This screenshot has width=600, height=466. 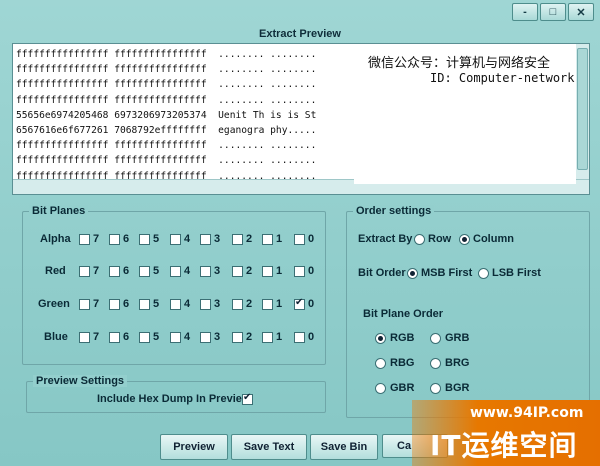 I want to click on bit-red-0-checkbox, so click(x=299, y=271).